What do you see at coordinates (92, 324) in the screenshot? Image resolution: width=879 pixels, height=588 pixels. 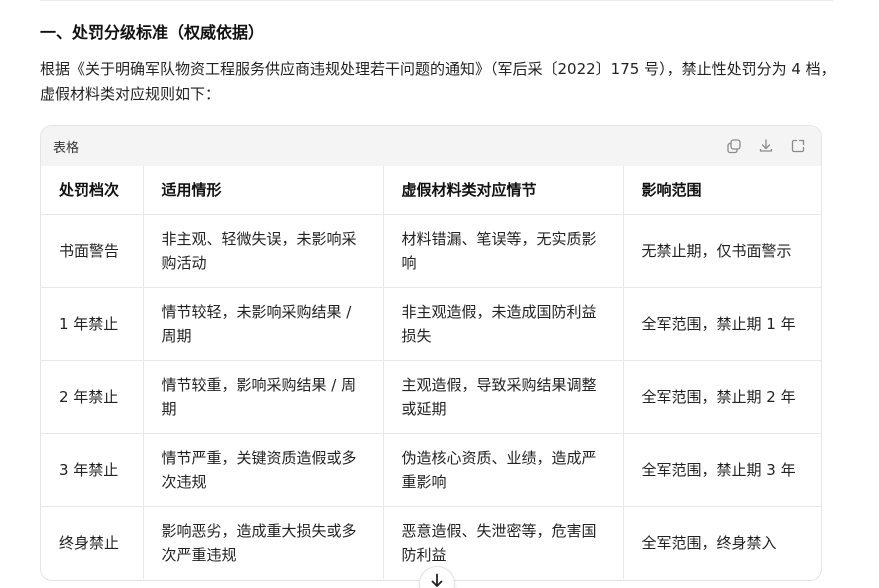 I see `table-cell: 1 年禁止` at bounding box center [92, 324].